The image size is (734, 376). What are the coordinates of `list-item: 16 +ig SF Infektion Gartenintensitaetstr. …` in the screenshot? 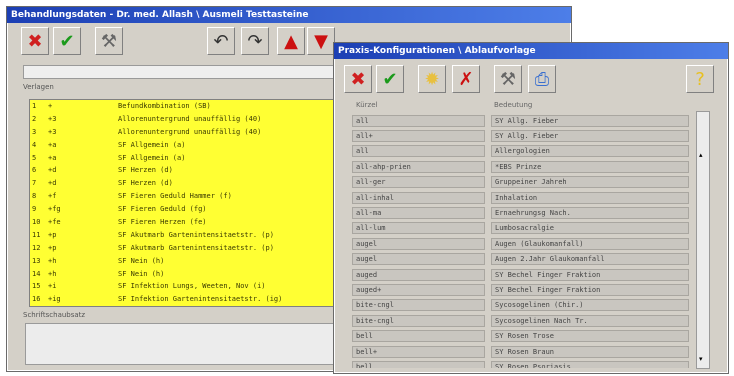 It's located at (185, 299).